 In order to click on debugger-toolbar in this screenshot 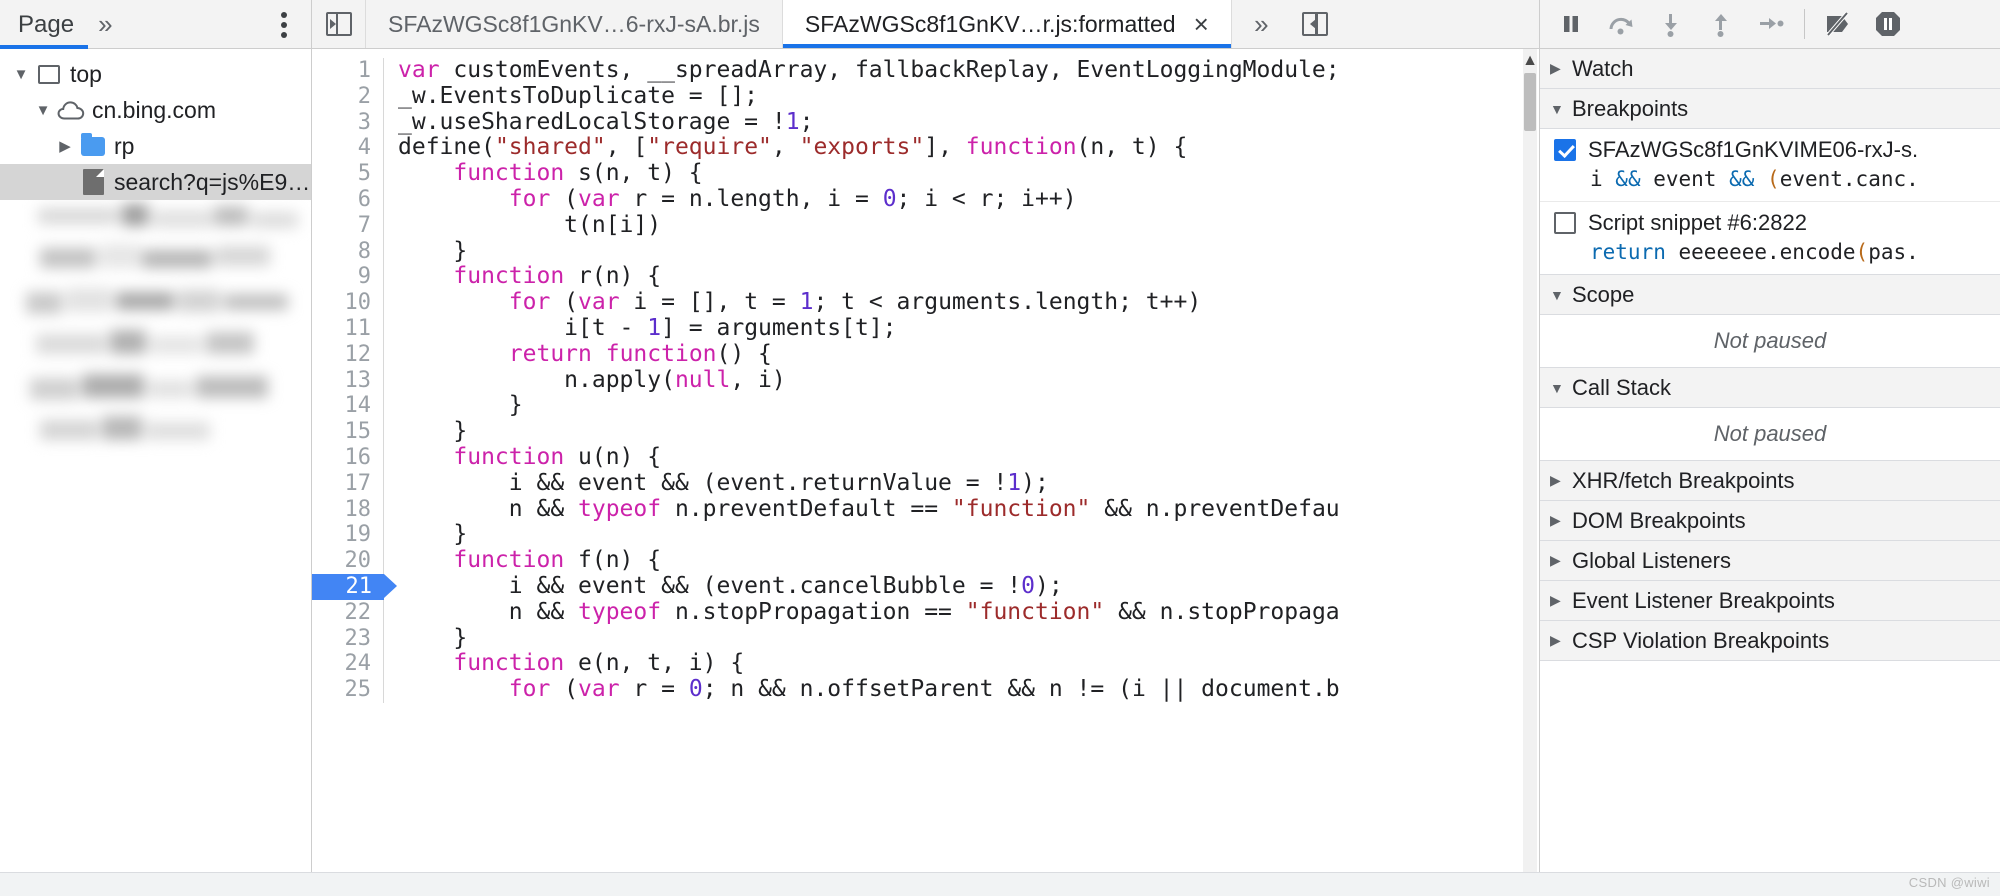, I will do `click(1770, 24)`.